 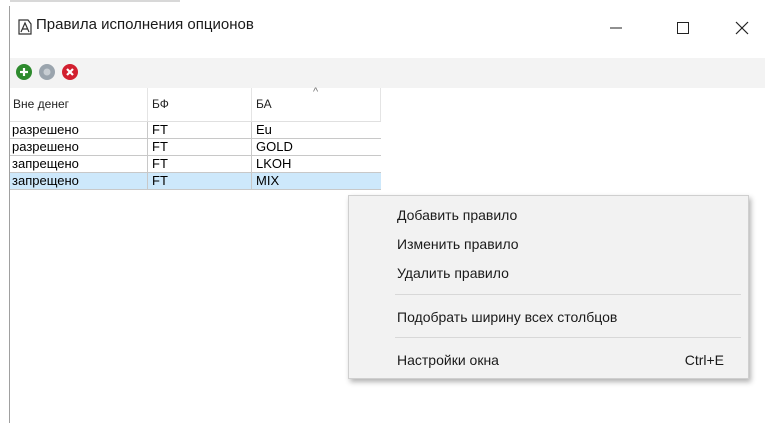 I want to click on menu-item-add-rule: Добавить правило, so click(x=548, y=215).